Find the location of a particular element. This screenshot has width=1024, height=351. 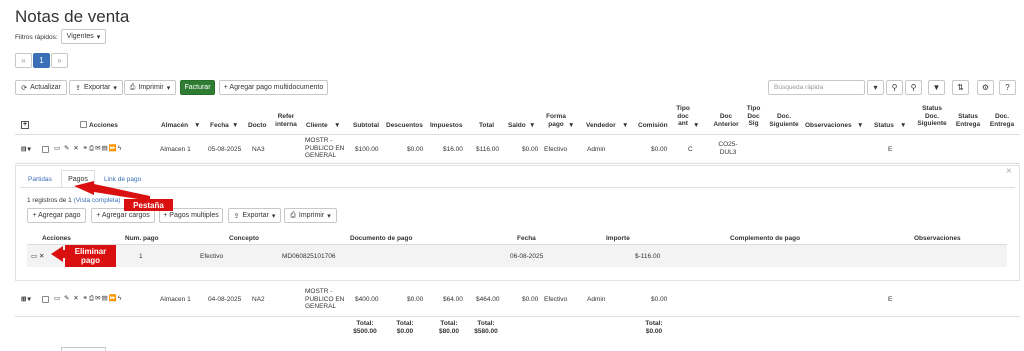

tab-callout: Pestaña is located at coordinates (148, 205).